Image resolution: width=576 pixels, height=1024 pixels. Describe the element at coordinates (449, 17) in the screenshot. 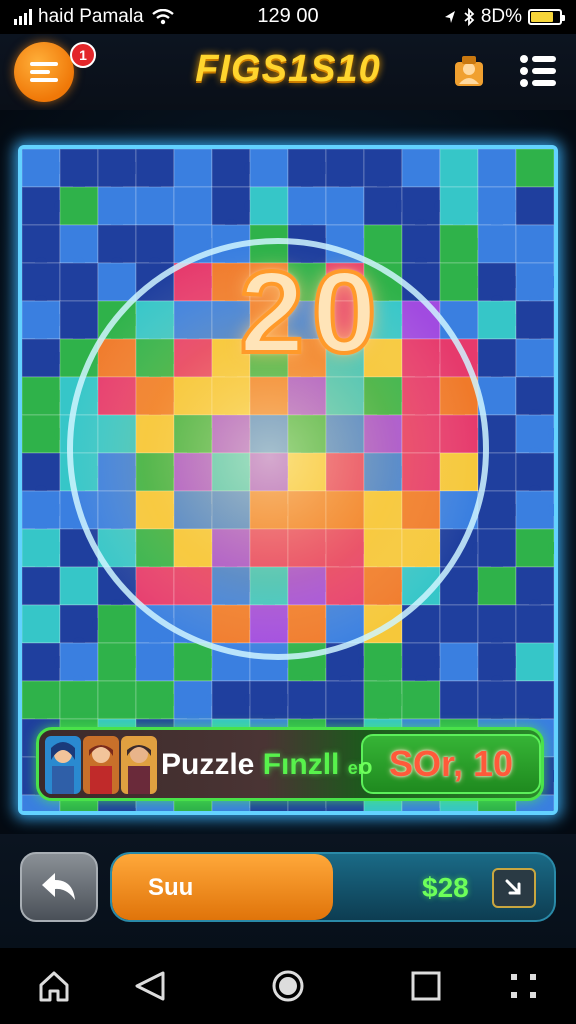

I see `location-icon` at that location.